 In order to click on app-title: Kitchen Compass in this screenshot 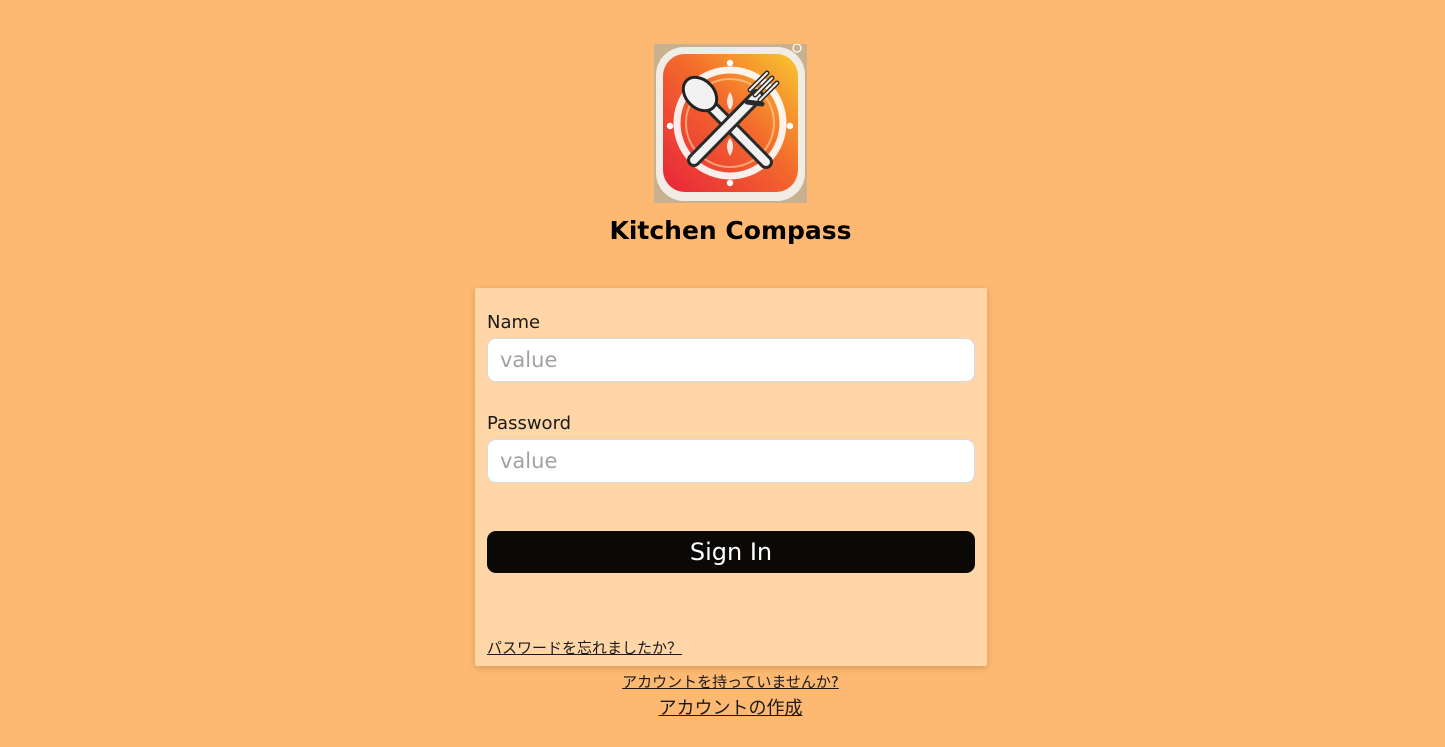, I will do `click(730, 230)`.